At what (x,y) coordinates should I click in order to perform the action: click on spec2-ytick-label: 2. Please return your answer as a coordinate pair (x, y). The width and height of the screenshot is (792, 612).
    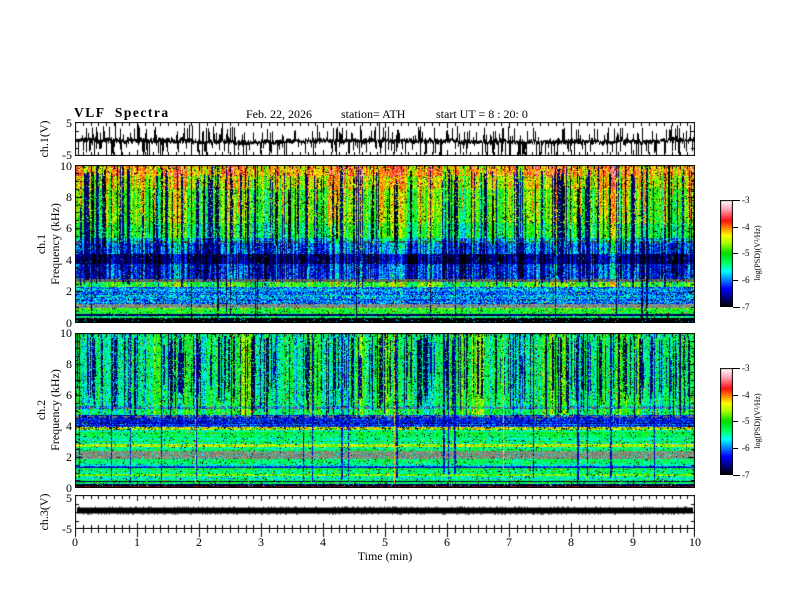
    Looking at the image, I should click on (69, 457).